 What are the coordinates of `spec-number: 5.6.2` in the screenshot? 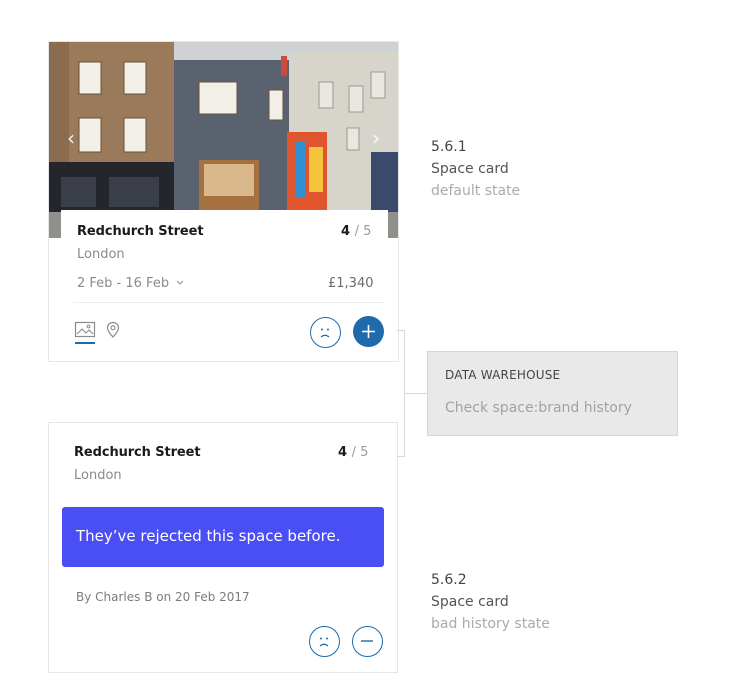 It's located at (449, 580).